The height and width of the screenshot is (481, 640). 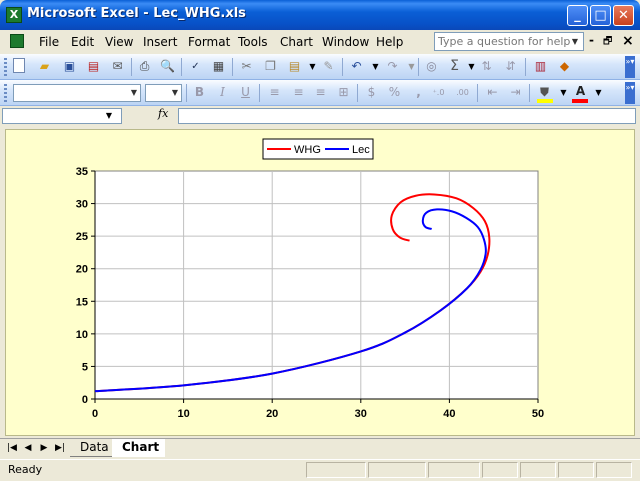 I want to click on y-tick-label: 10, so click(x=82, y=335).